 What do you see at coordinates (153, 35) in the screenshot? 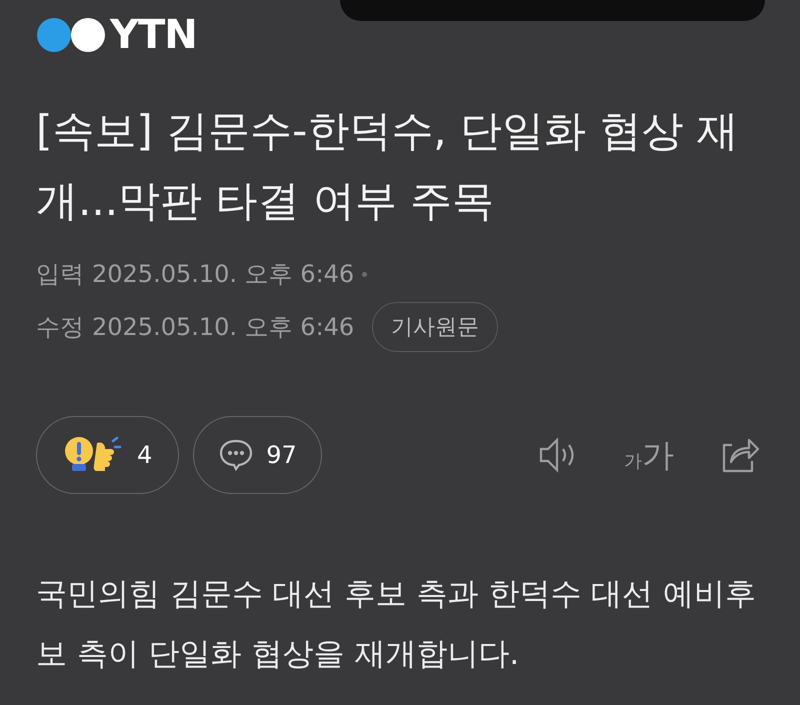
I see `logo-text: YTN` at bounding box center [153, 35].